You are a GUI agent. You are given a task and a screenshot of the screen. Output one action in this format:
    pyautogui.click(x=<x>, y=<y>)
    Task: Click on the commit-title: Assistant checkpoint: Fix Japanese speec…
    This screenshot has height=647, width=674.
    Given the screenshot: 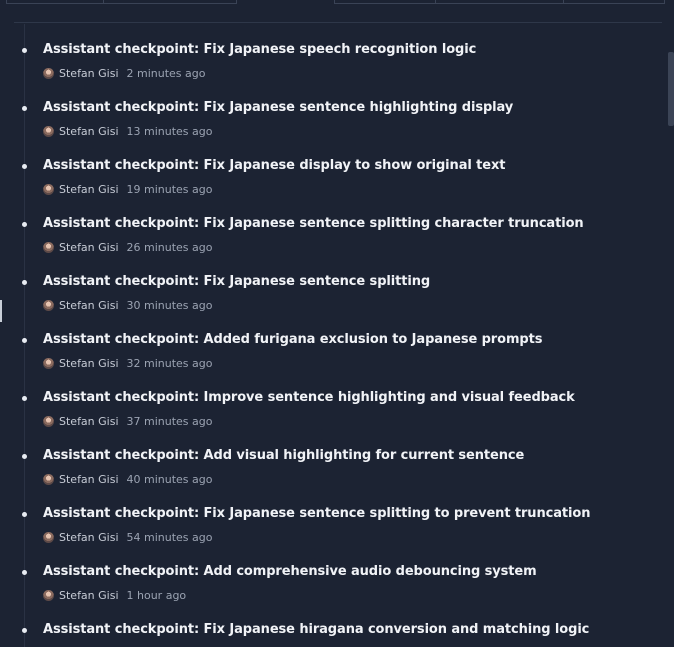 What is the action you would take?
    pyautogui.click(x=260, y=49)
    